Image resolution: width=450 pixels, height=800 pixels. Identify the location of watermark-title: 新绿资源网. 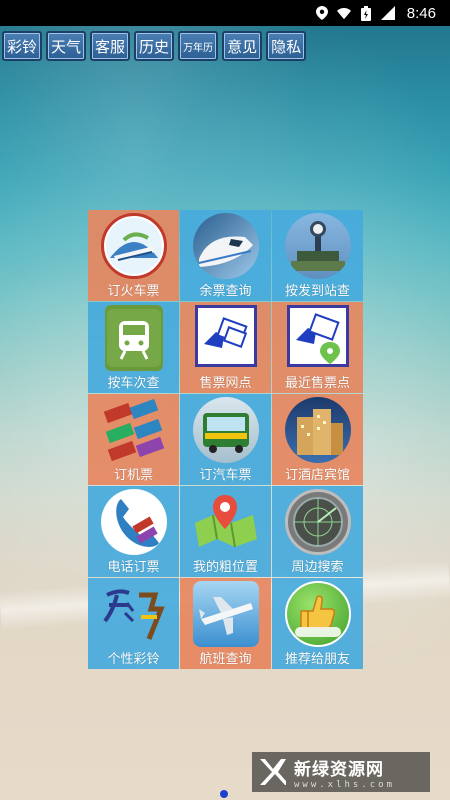
(339, 769).